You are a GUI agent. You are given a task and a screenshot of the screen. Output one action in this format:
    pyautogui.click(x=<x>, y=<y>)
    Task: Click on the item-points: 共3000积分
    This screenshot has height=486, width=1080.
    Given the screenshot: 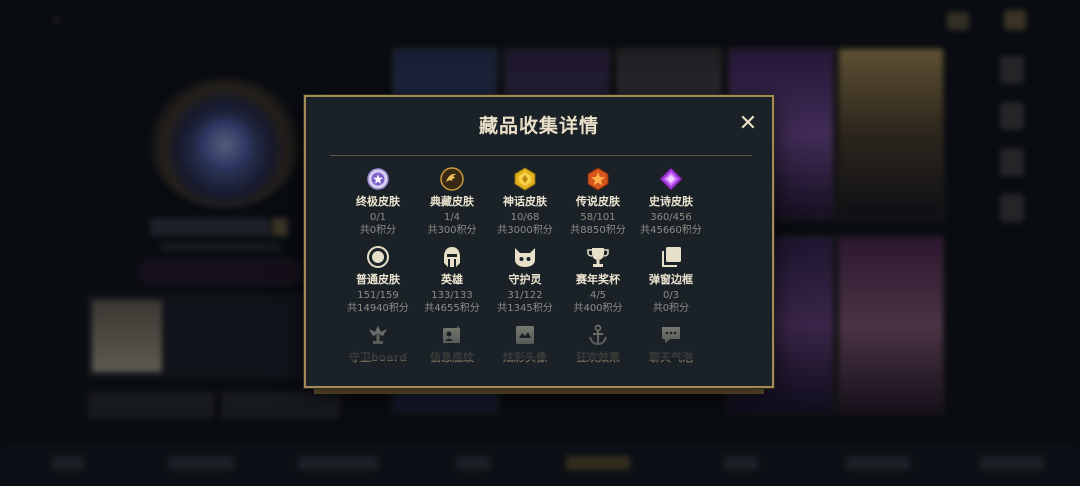 What is the action you would take?
    pyautogui.click(x=525, y=230)
    